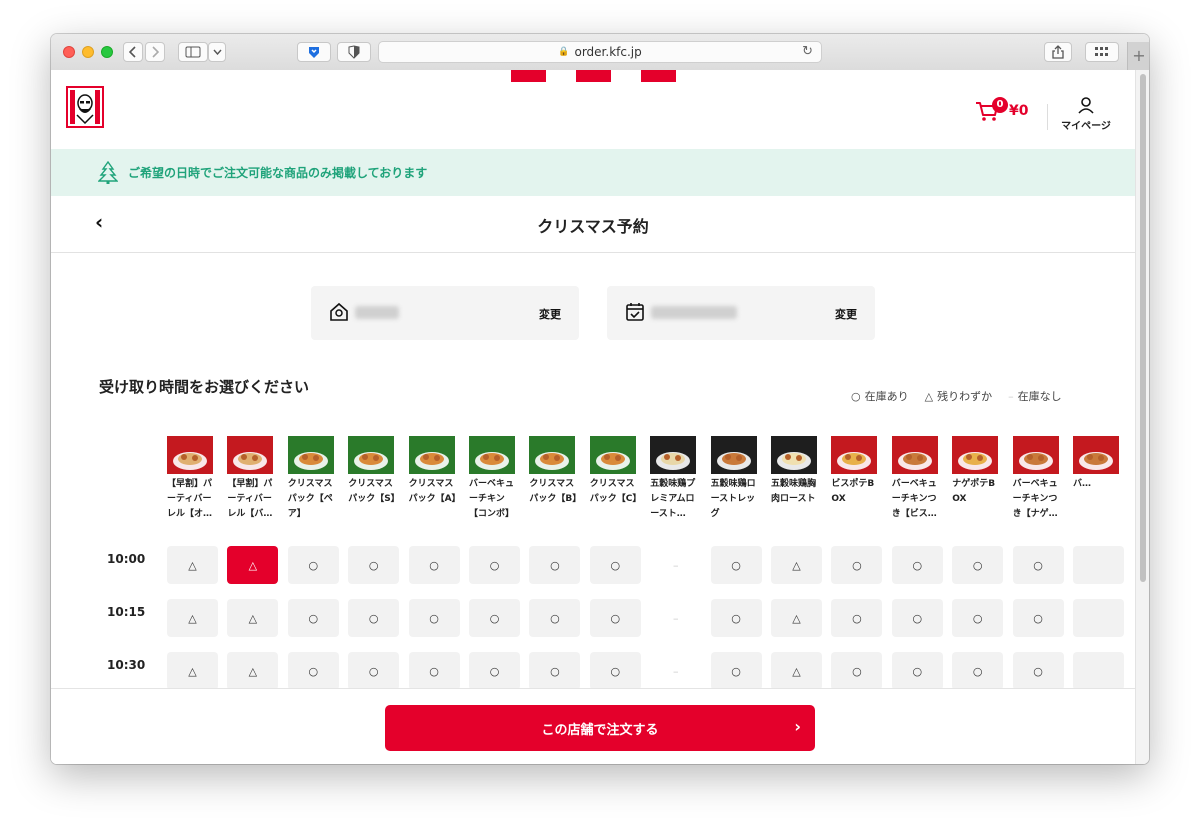 This screenshot has height=832, width=1200. What do you see at coordinates (807, 51) in the screenshot?
I see `reload-icon: ↻` at bounding box center [807, 51].